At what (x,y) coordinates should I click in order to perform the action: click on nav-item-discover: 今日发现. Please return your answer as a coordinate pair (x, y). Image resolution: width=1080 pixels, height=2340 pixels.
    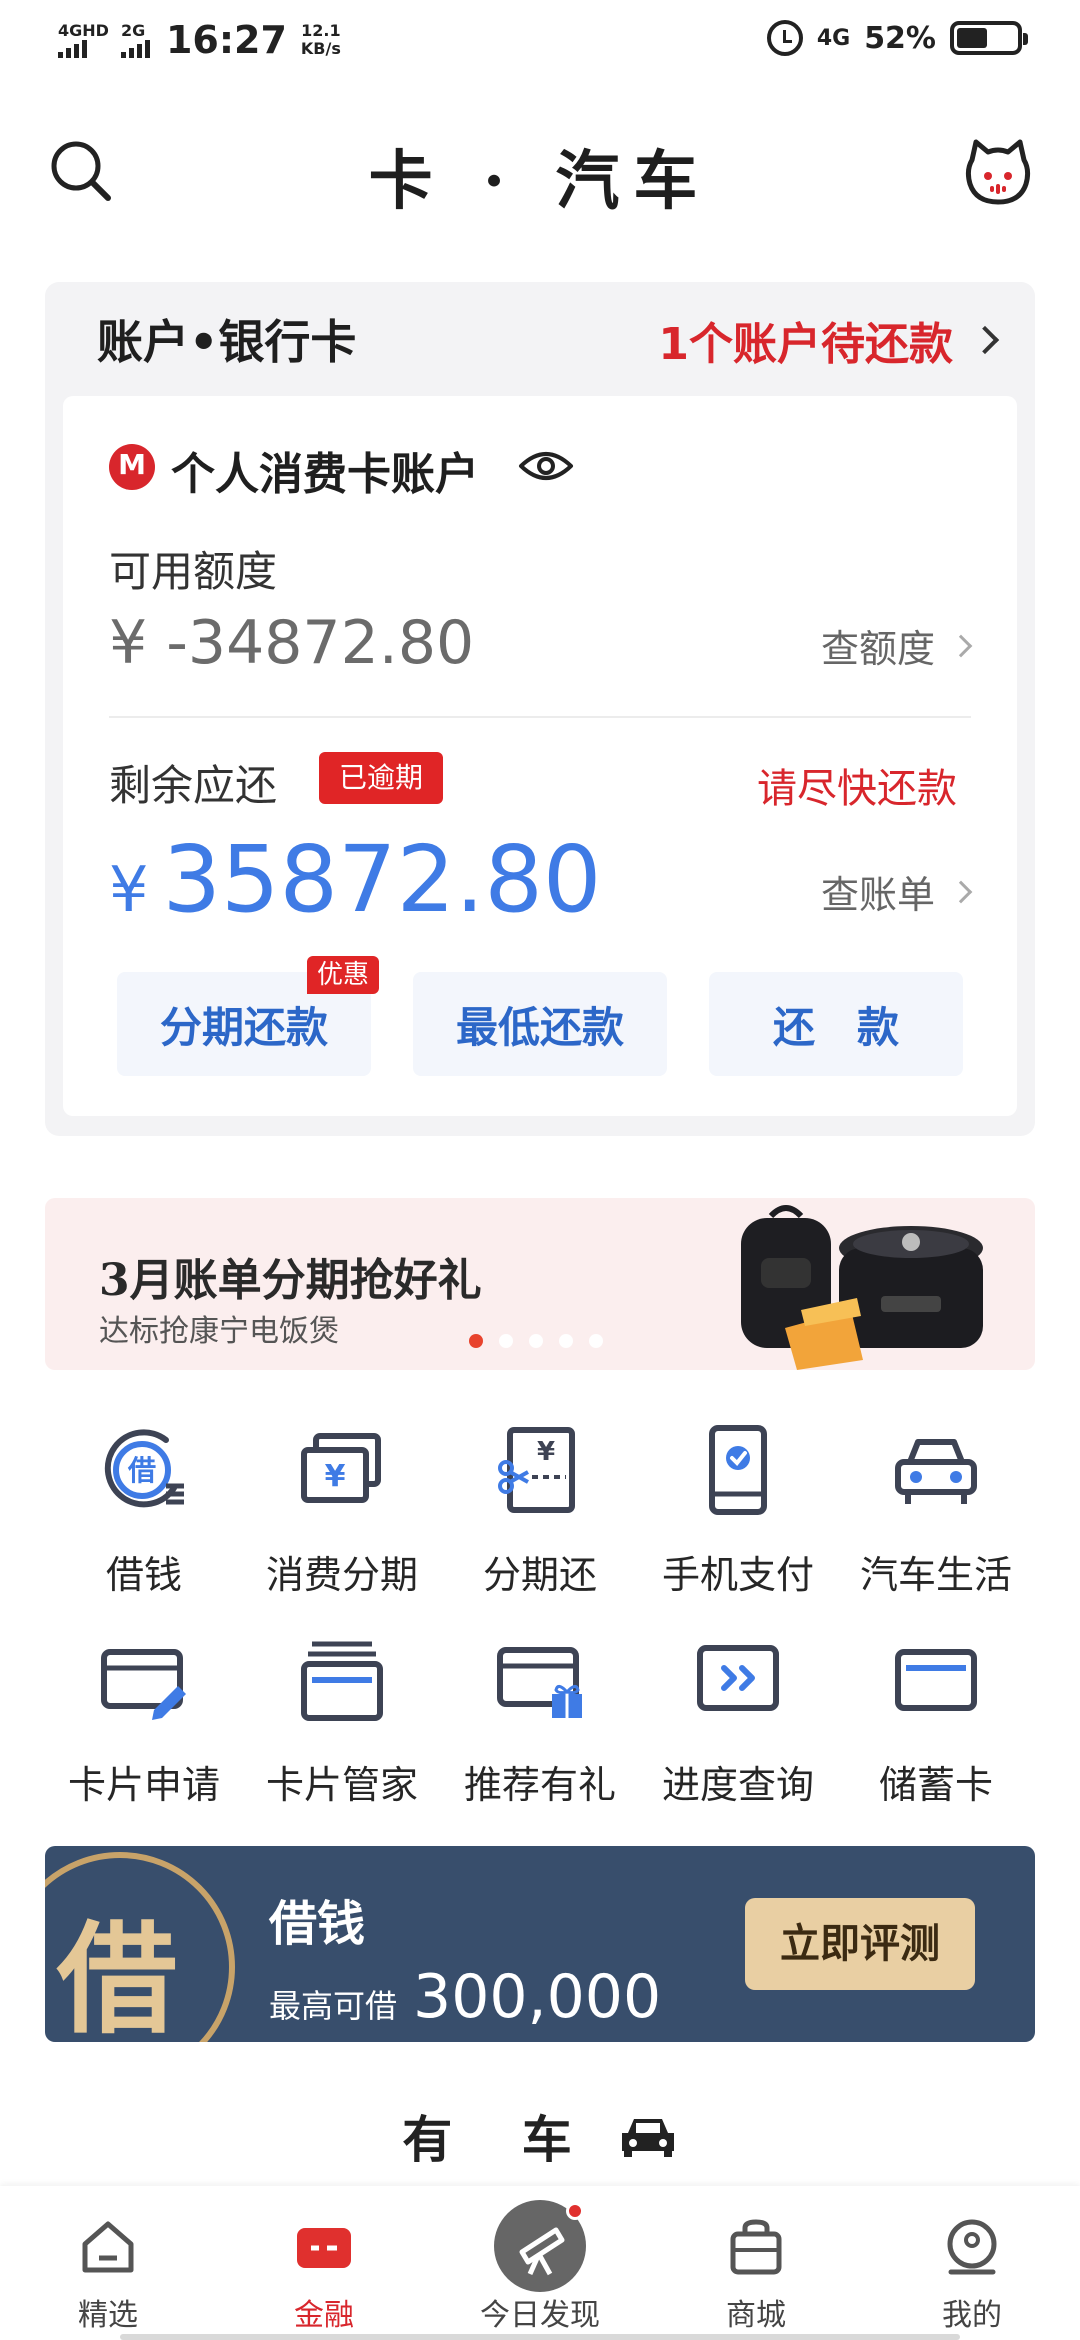
    Looking at the image, I should click on (540, 2263).